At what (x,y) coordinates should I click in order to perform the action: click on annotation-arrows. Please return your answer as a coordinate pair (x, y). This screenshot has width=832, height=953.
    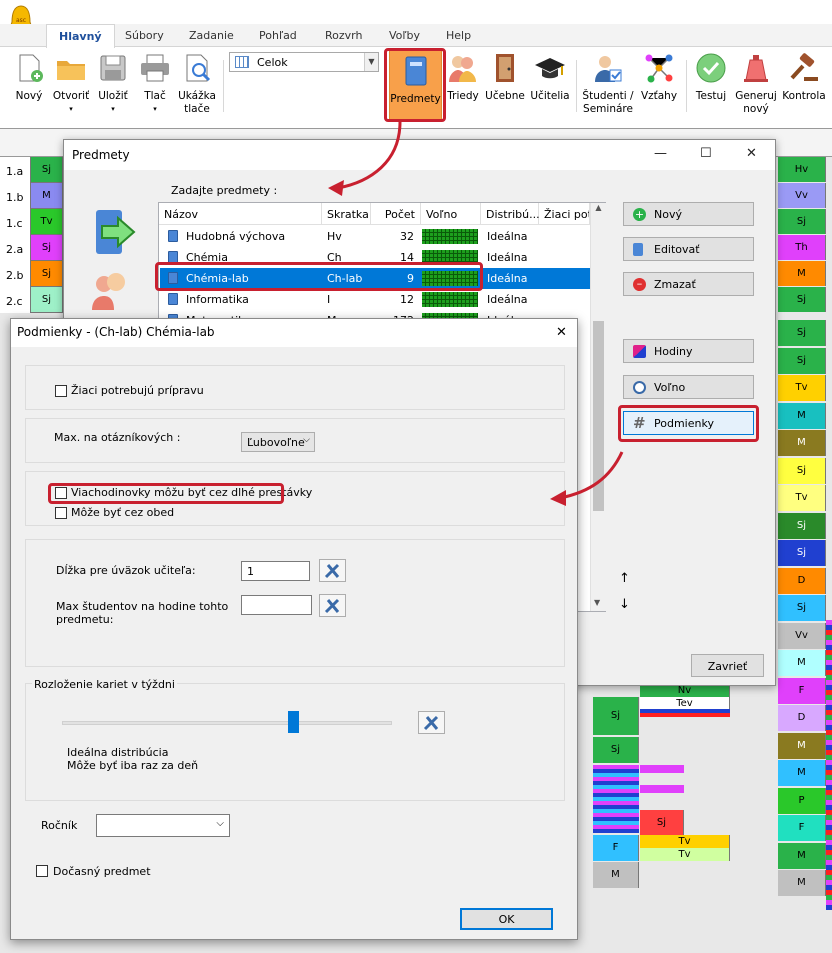
    Looking at the image, I should click on (476, 313).